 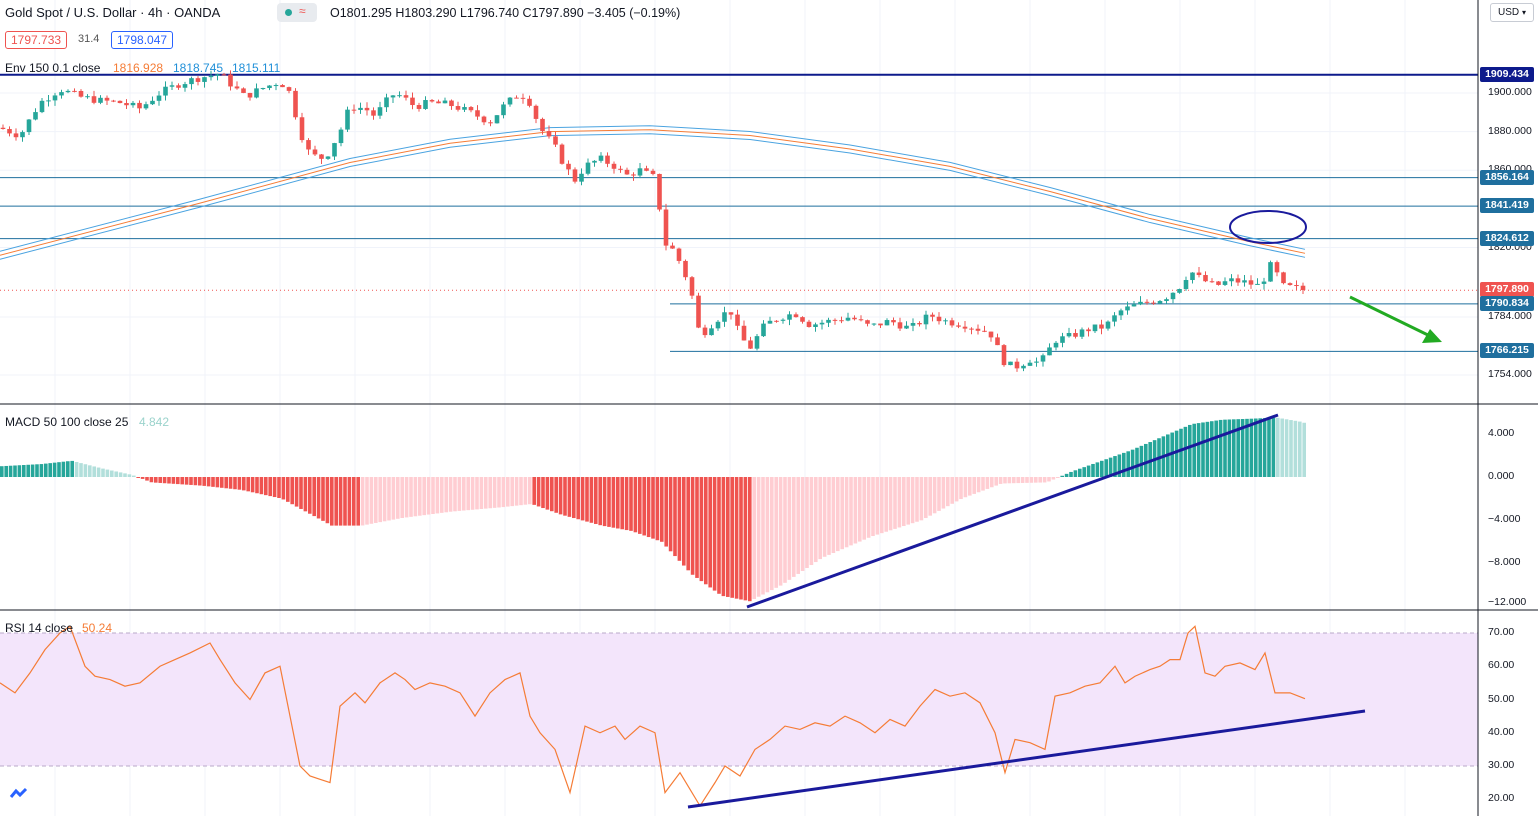 What do you see at coordinates (142, 40) in the screenshot?
I see `buy-button: 1798.047` at bounding box center [142, 40].